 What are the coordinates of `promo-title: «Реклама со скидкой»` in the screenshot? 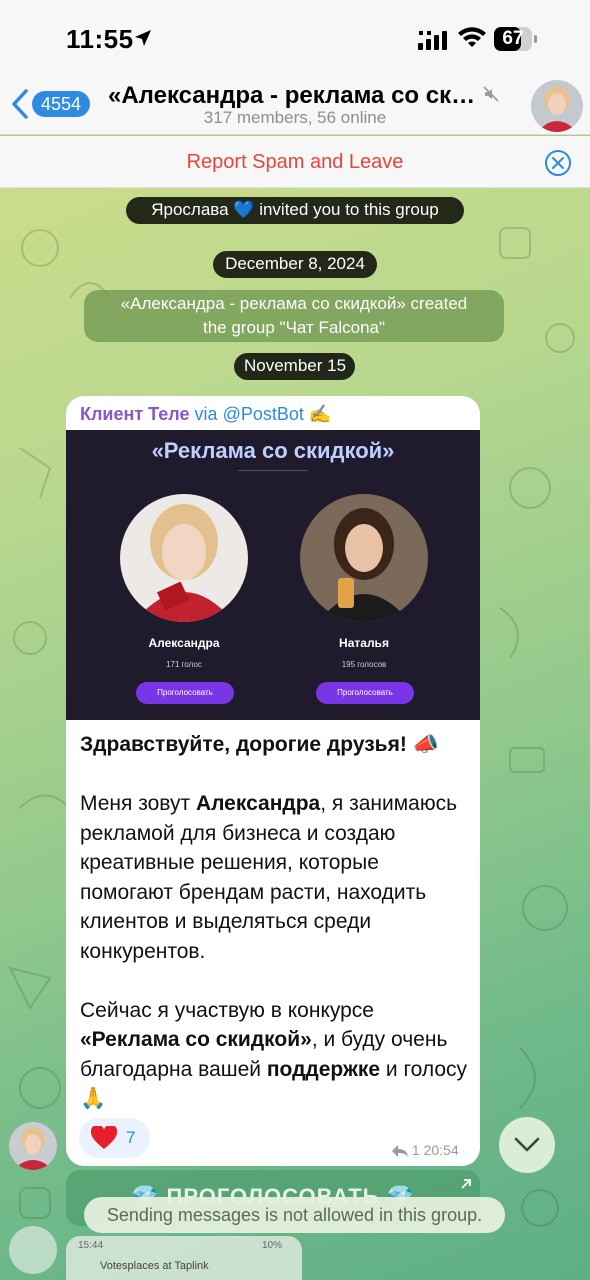 It's located at (273, 450).